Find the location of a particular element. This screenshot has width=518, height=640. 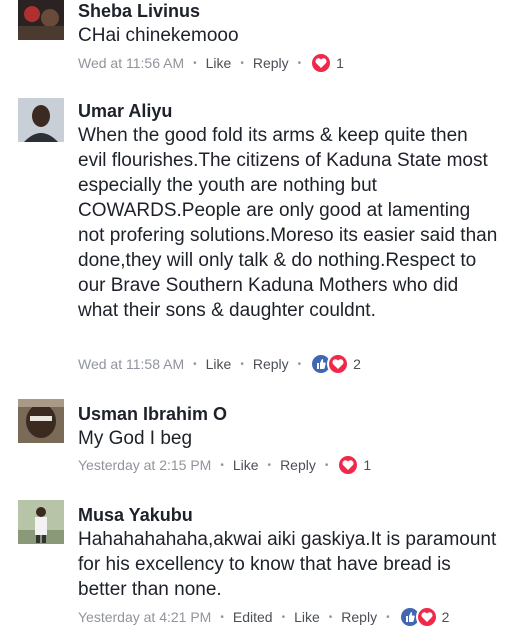

edited-link: Edited is located at coordinates (253, 617).